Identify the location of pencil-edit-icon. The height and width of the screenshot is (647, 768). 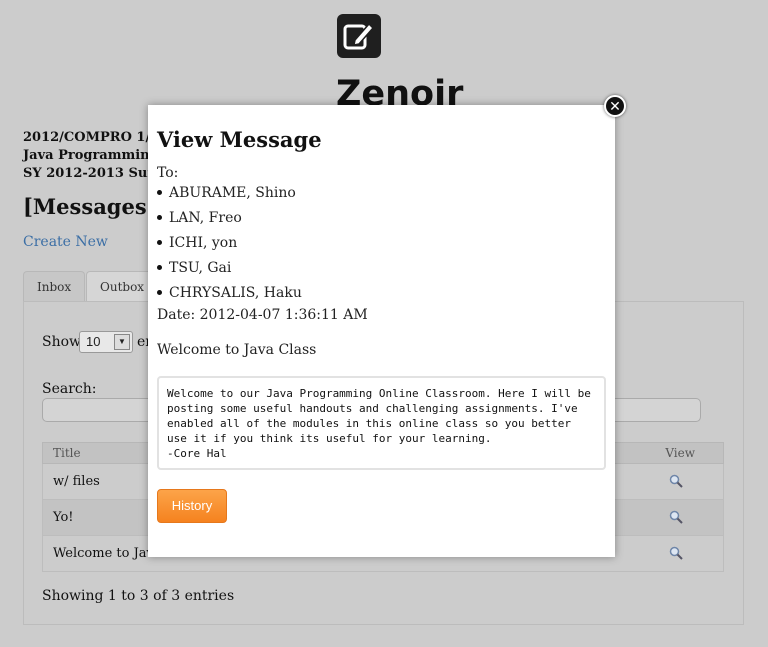
(359, 36).